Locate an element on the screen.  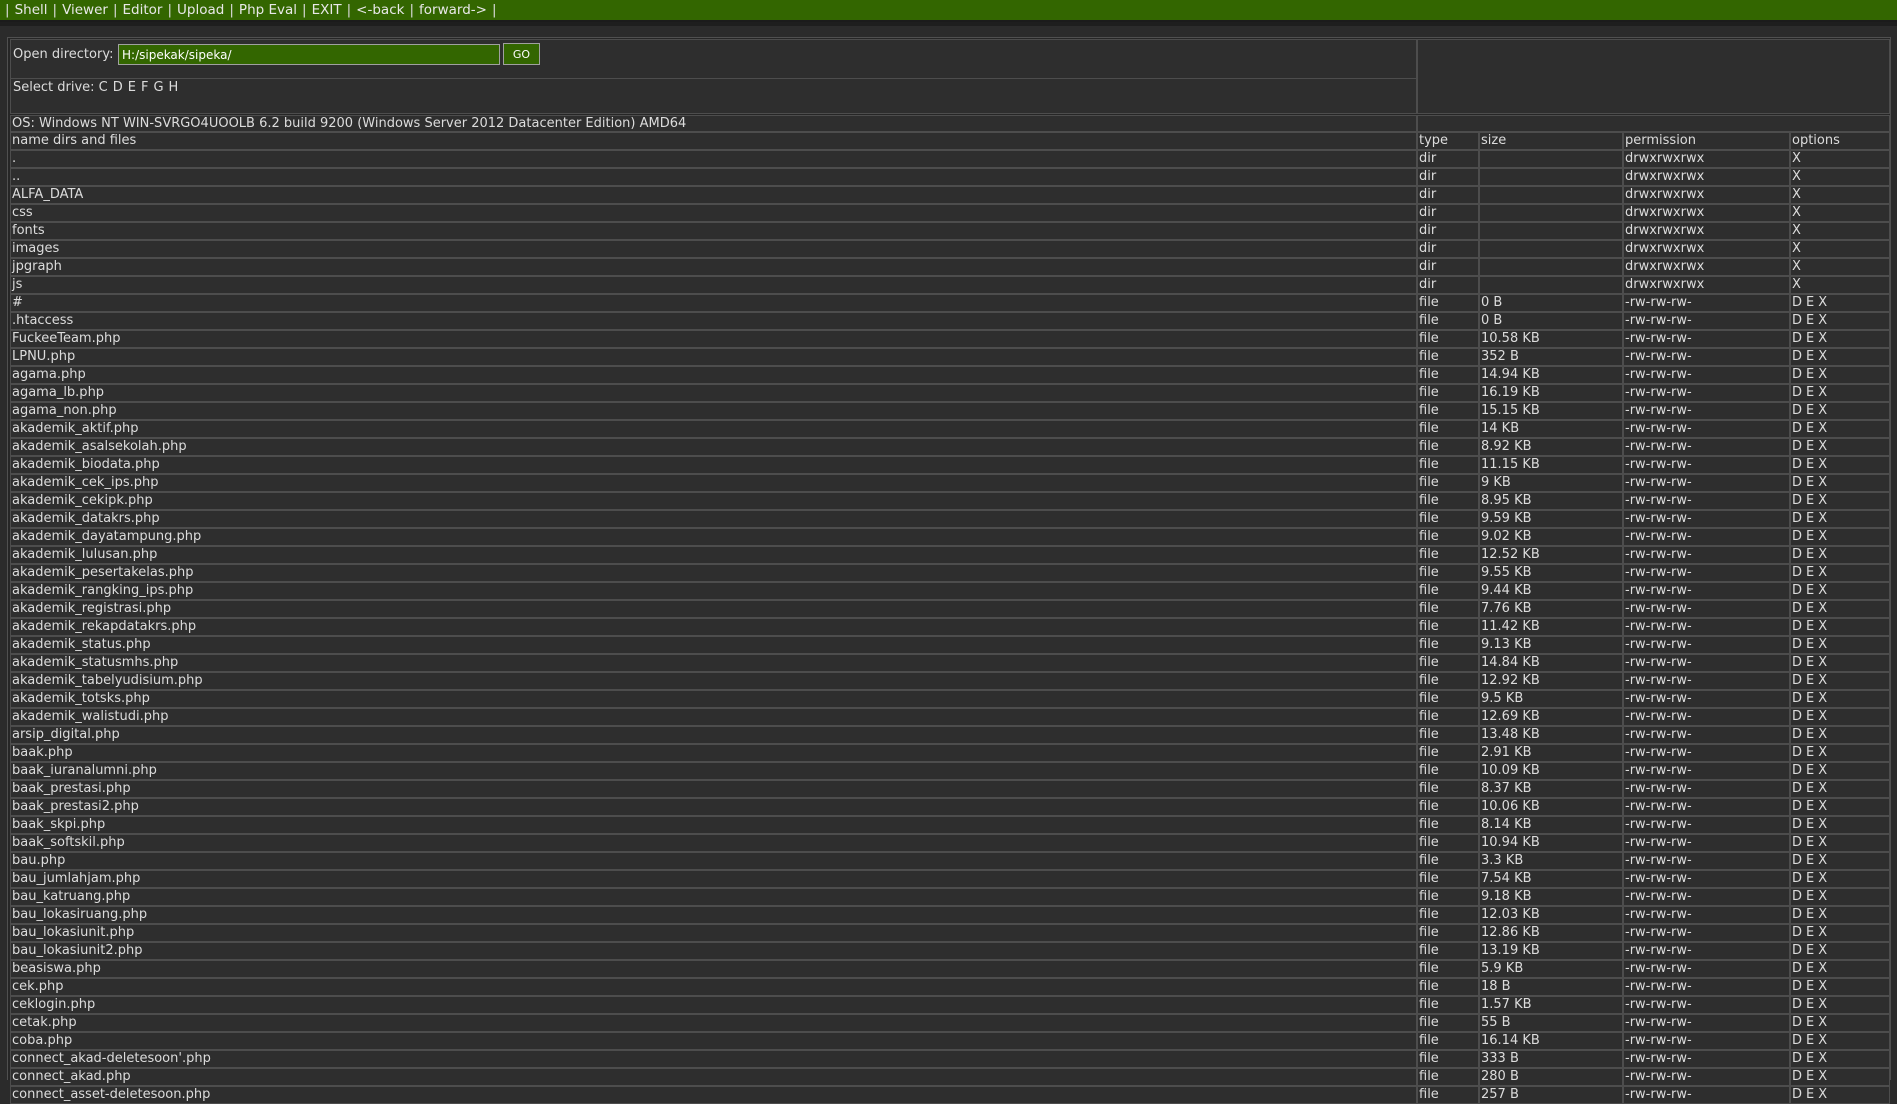
file-name-link: akademik_statusmhs.php is located at coordinates (713, 663).